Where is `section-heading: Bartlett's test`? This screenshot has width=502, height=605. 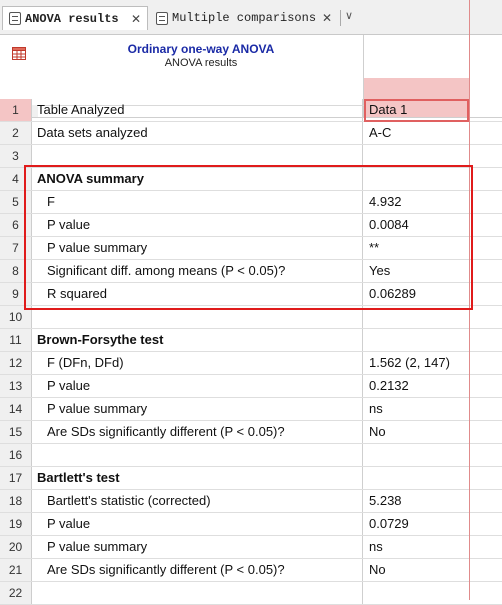
section-heading: Bartlett's test is located at coordinates (200, 478).